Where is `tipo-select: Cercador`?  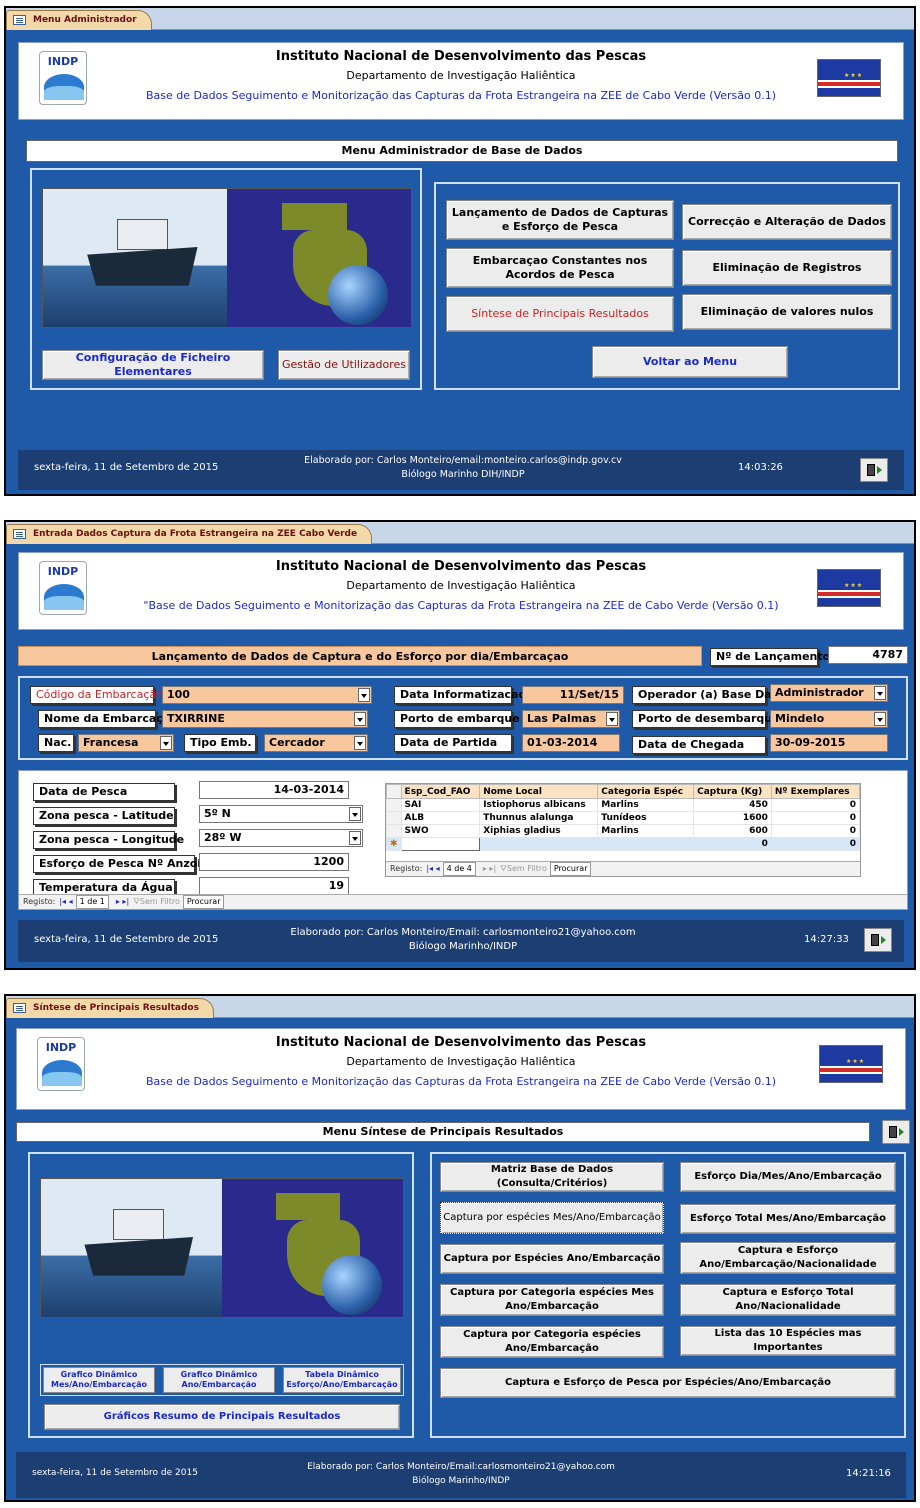
tipo-select: Cercador is located at coordinates (316, 743).